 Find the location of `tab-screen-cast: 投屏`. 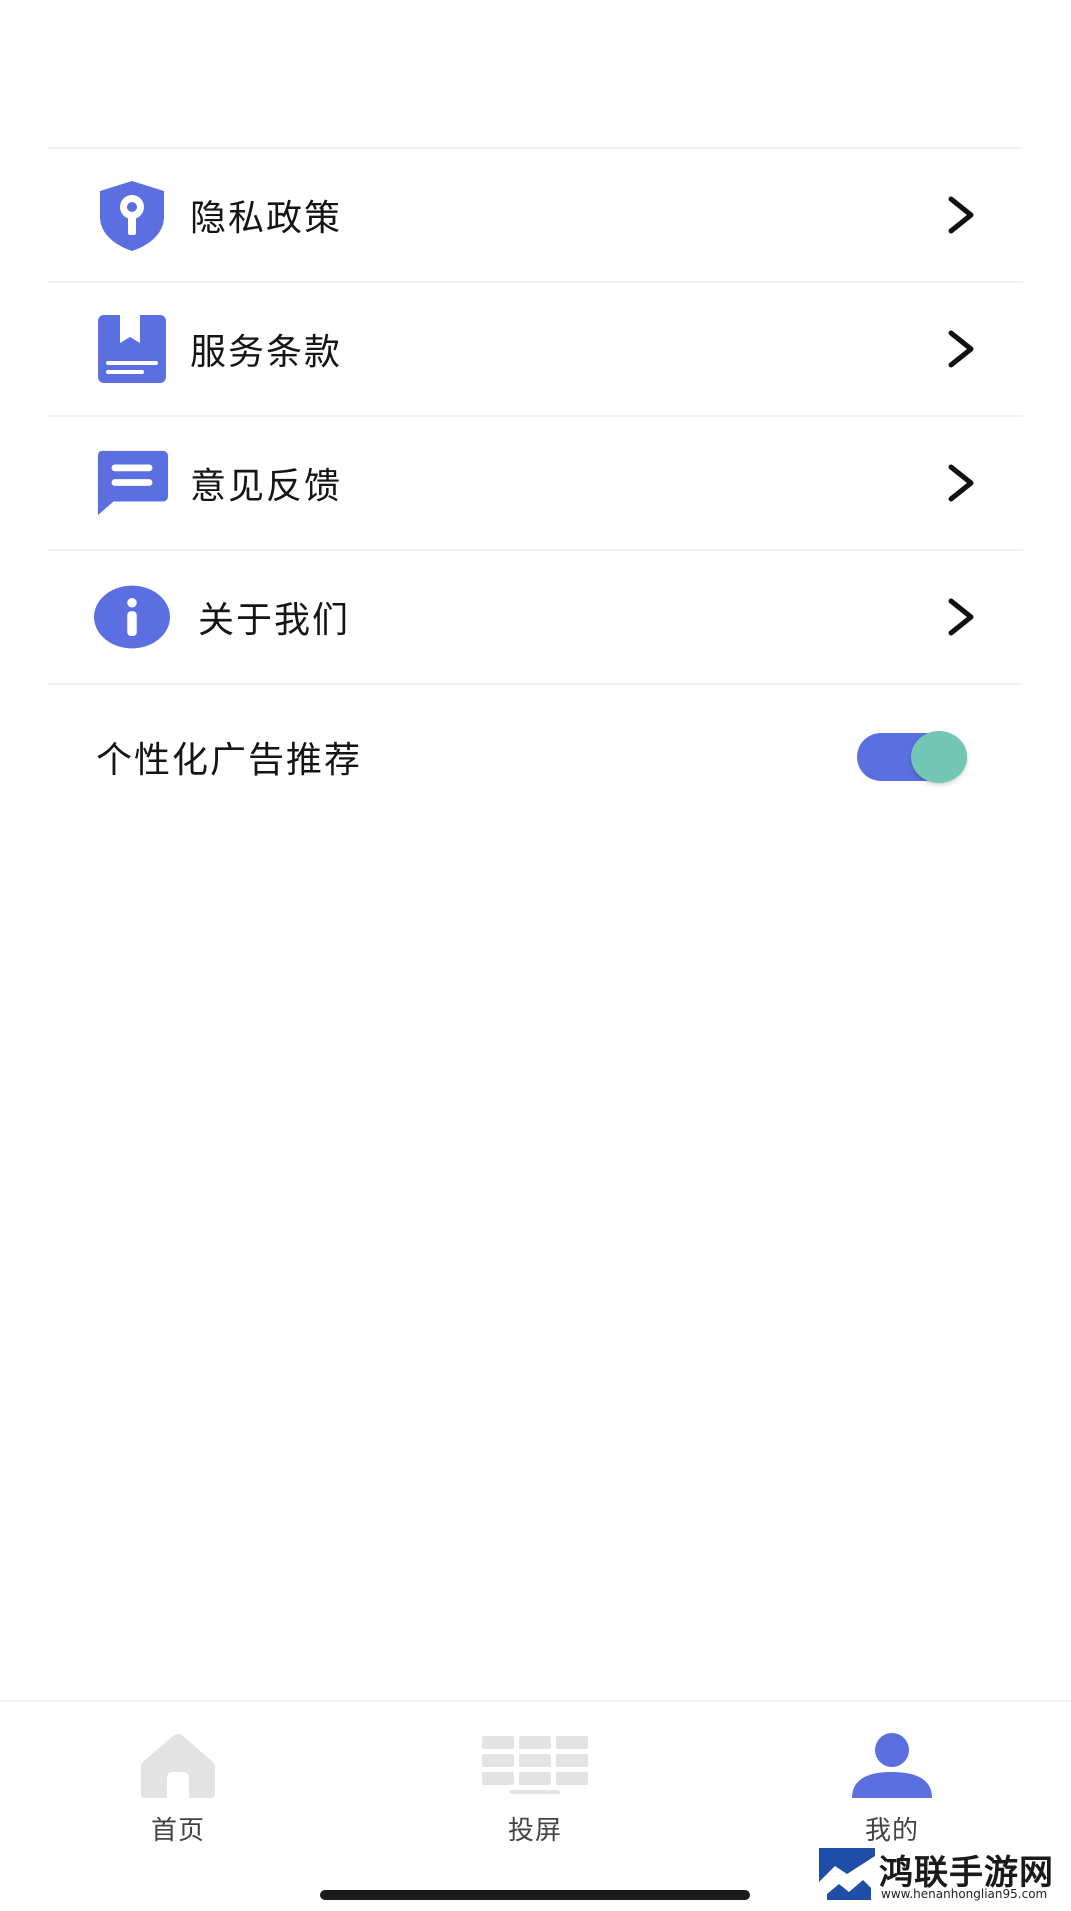

tab-screen-cast: 投屏 is located at coordinates (535, 1789).